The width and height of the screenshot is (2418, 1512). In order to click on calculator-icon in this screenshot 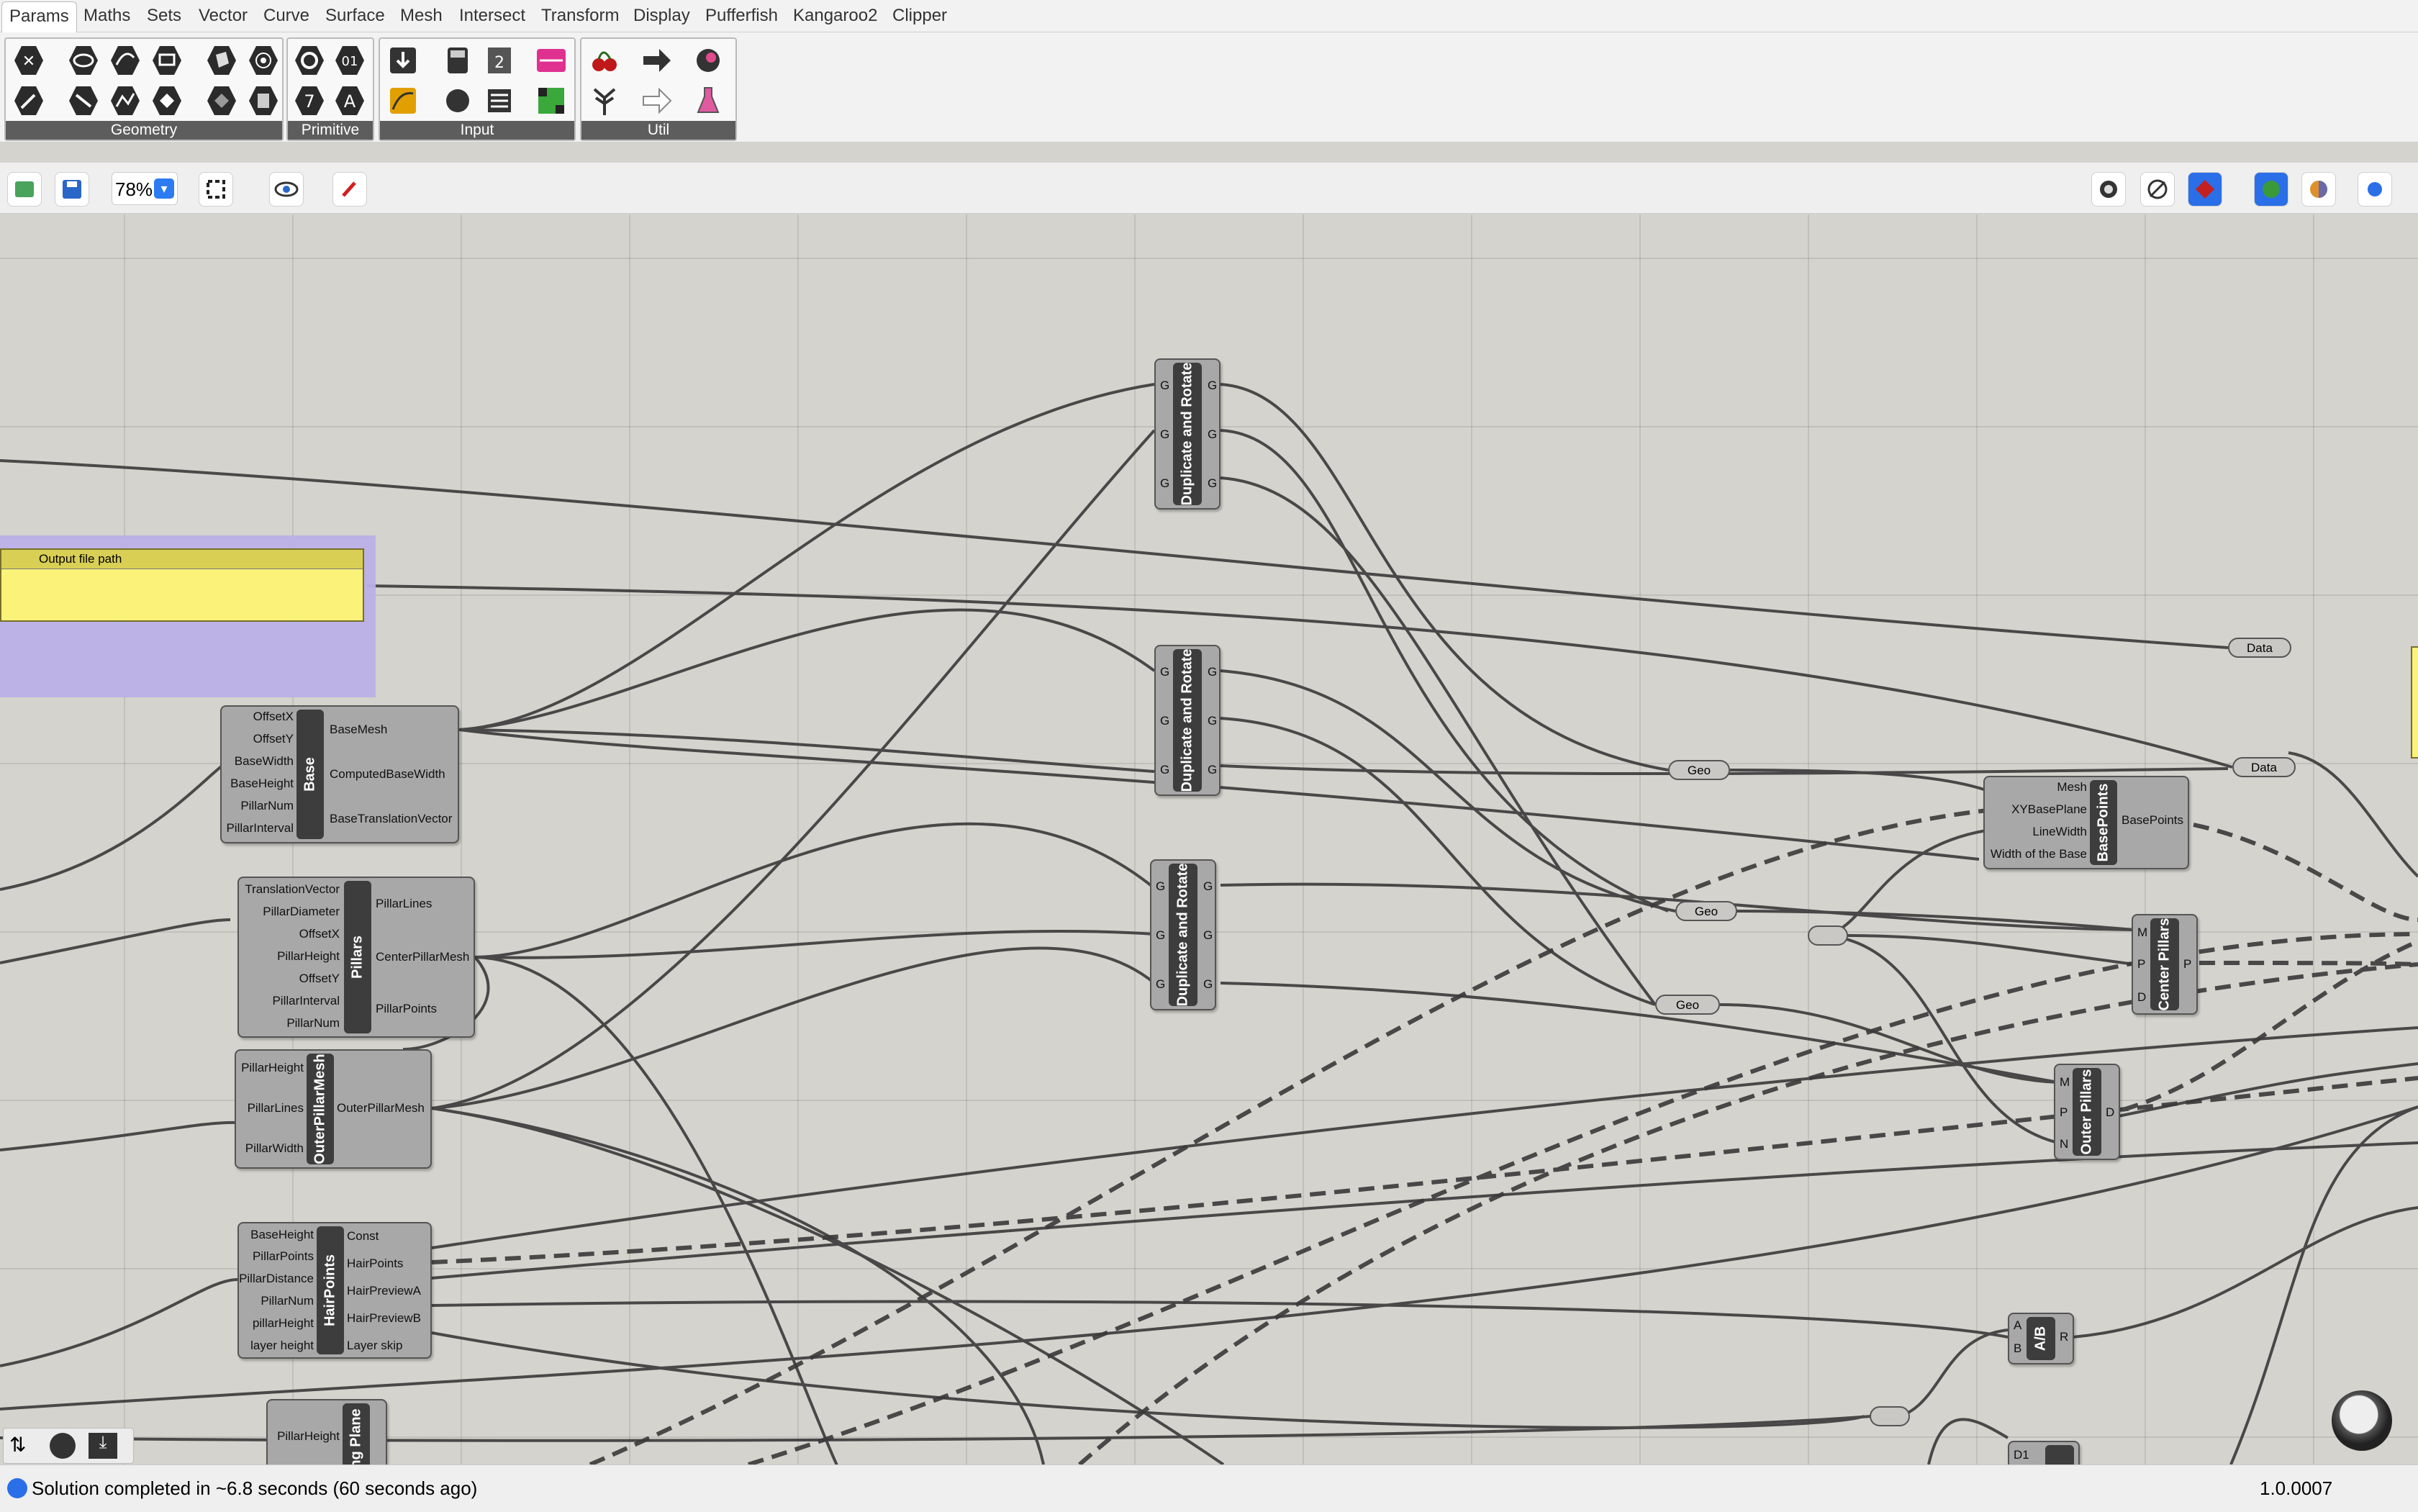, I will do `click(458, 61)`.